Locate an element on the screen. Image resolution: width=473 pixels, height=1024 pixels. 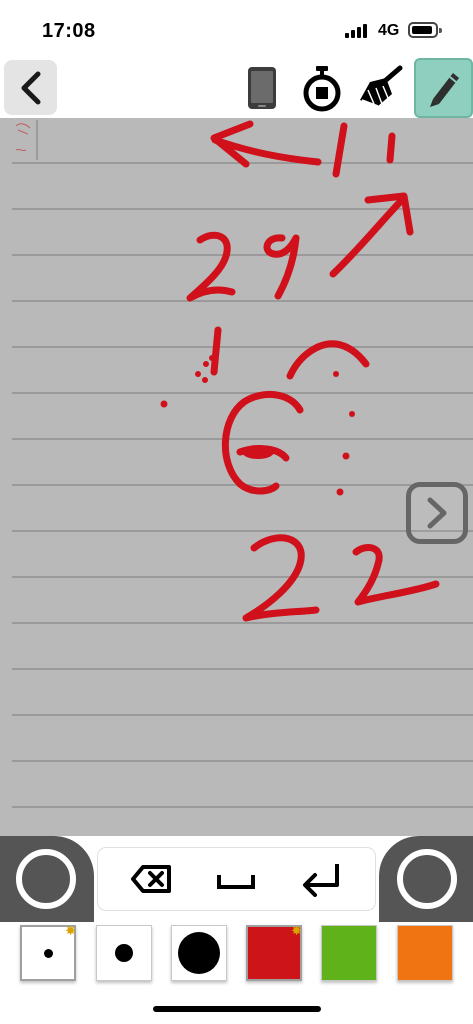
stopwatch-icon is located at coordinates (322, 89).